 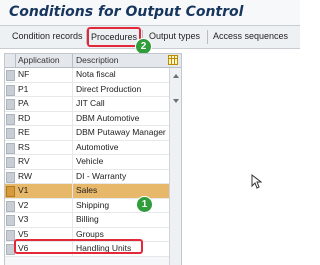 What do you see at coordinates (101, 175) in the screenshot?
I see `description-cell: DI - Warranty` at bounding box center [101, 175].